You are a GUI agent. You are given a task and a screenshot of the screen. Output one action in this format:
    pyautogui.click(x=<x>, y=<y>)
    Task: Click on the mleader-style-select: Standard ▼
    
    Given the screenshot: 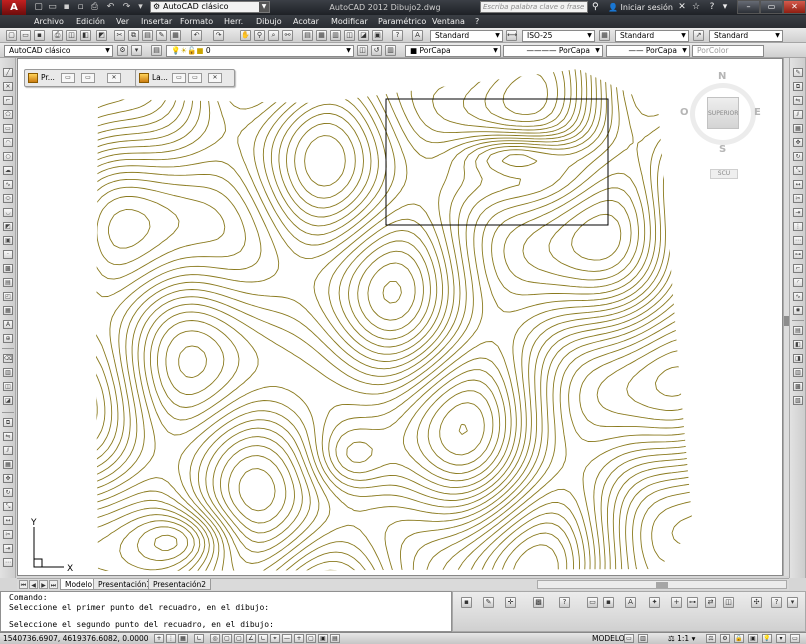 What is the action you would take?
    pyautogui.click(x=746, y=36)
    